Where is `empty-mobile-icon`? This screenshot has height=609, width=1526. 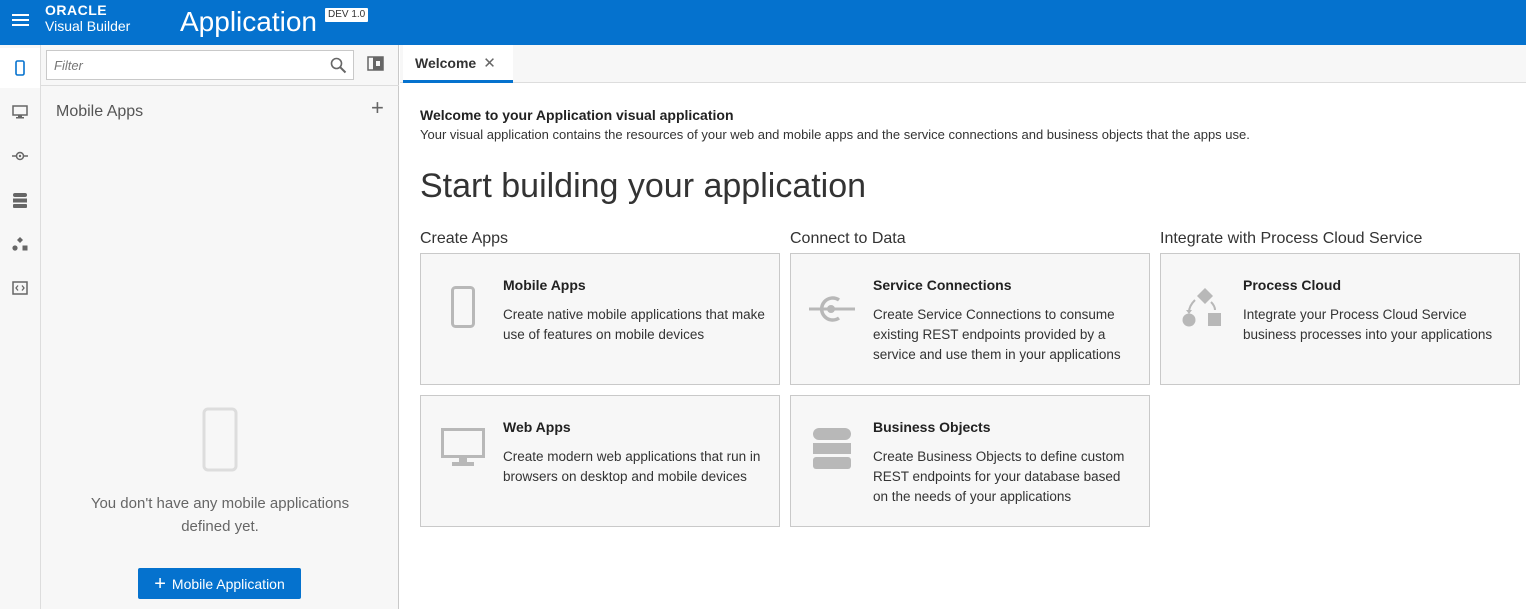
empty-mobile-icon is located at coordinates (220, 439).